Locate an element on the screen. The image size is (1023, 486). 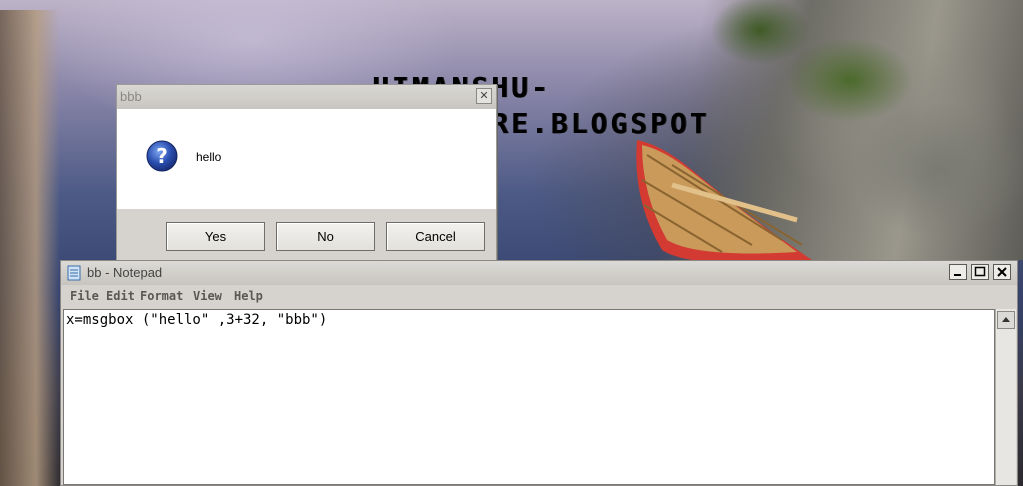
question-icon: ? is located at coordinates (162, 156).